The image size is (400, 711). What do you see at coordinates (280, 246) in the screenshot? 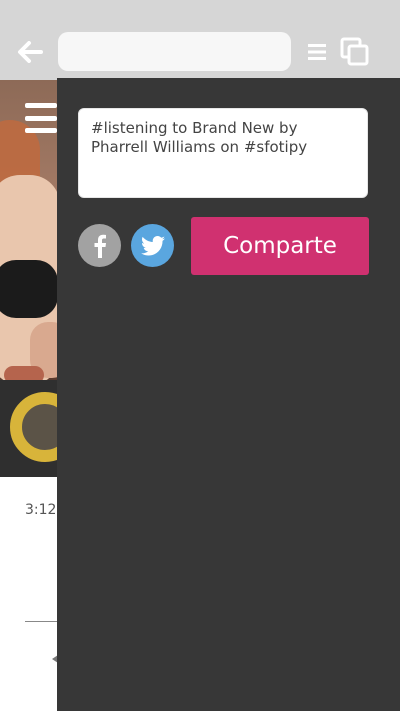
I see `share-button: Comparte` at bounding box center [280, 246].